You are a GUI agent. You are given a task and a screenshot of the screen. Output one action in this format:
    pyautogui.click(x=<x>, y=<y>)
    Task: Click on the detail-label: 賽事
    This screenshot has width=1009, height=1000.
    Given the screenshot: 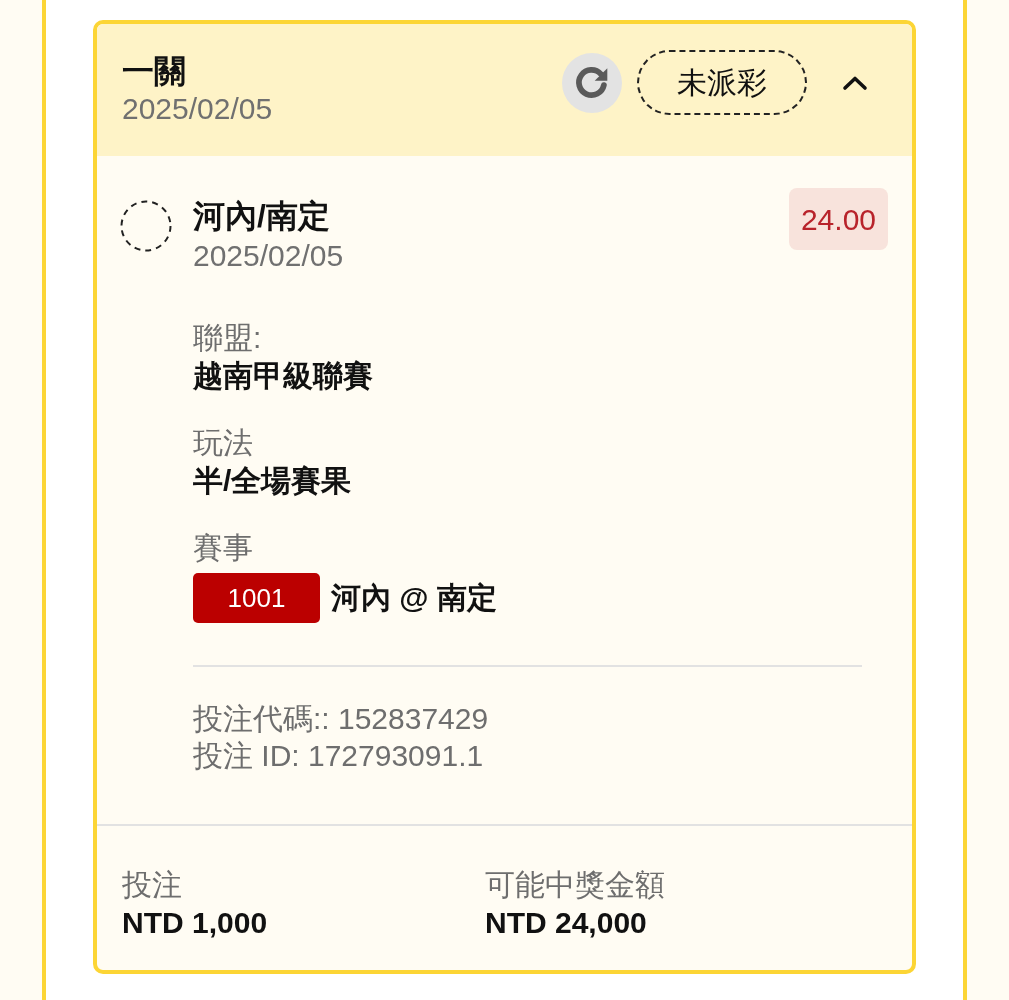 What is the action you would take?
    pyautogui.click(x=223, y=548)
    